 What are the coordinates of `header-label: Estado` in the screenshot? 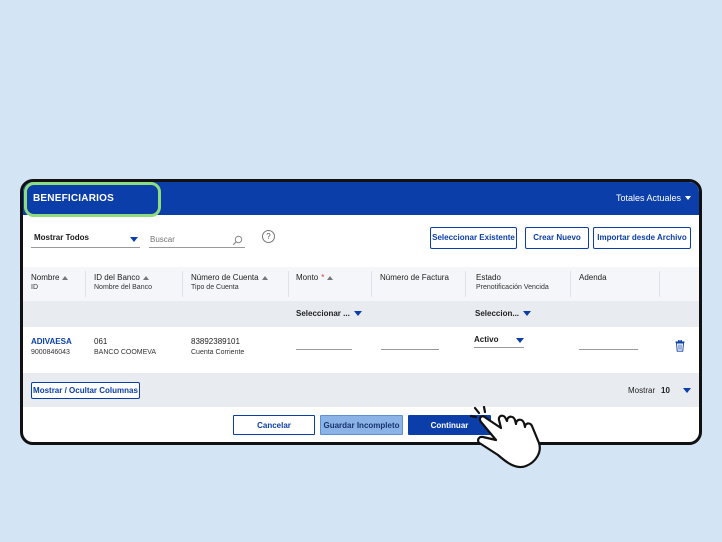 It's located at (488, 277).